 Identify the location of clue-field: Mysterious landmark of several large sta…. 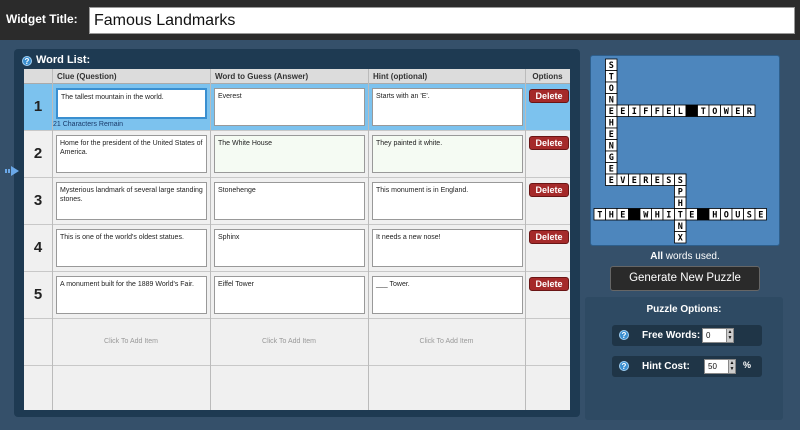
(131, 201).